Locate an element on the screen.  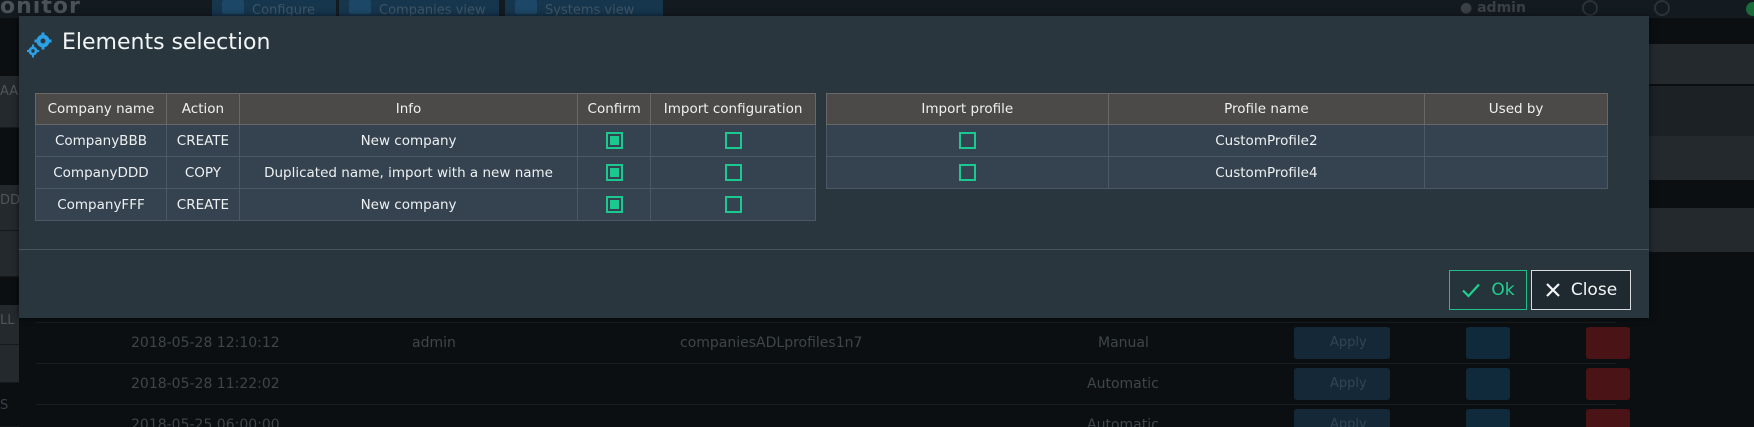
table-row: CompanyFFF CREATE New company is located at coordinates (425, 204).